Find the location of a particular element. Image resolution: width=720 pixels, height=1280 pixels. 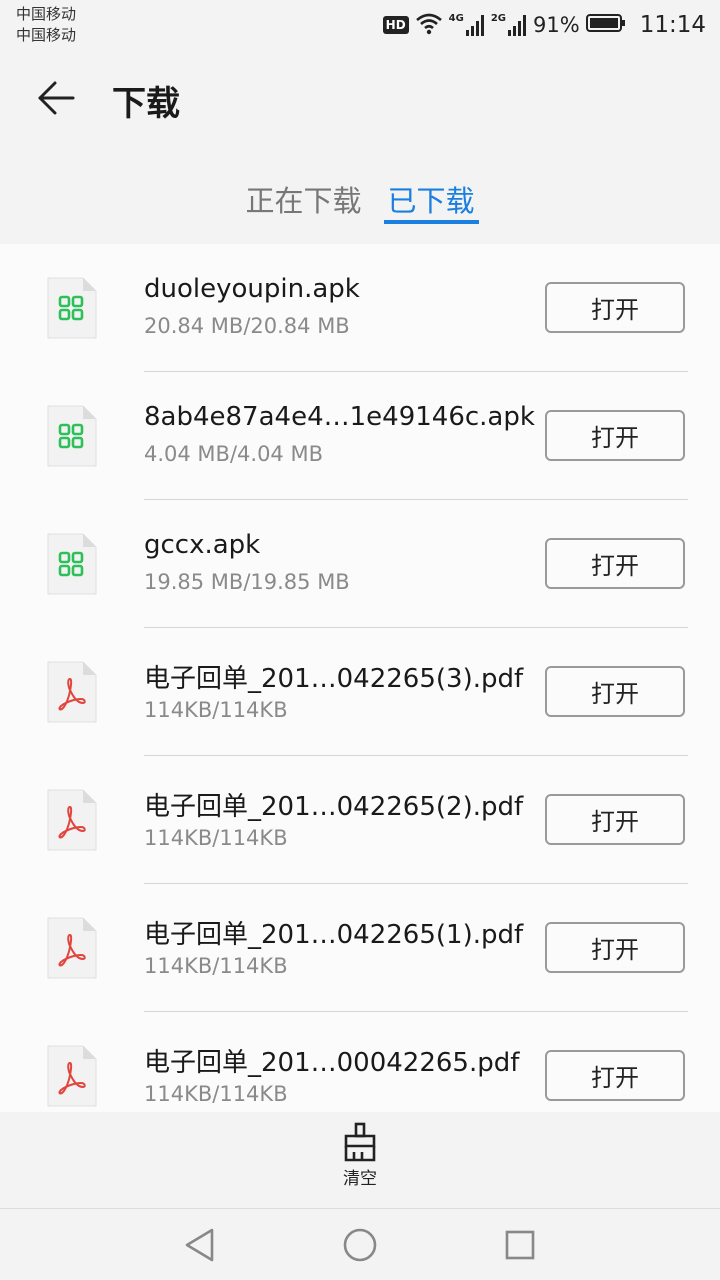

network-type-1: 4G is located at coordinates (456, 18).